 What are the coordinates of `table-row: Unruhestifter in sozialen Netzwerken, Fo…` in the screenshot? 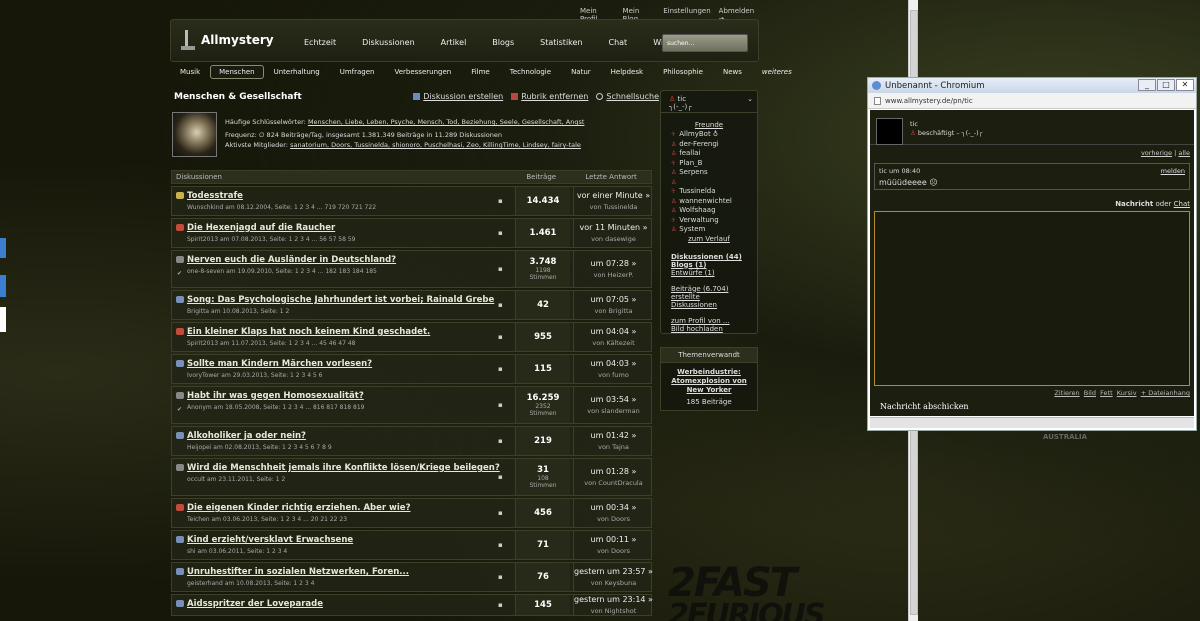 It's located at (412, 577).